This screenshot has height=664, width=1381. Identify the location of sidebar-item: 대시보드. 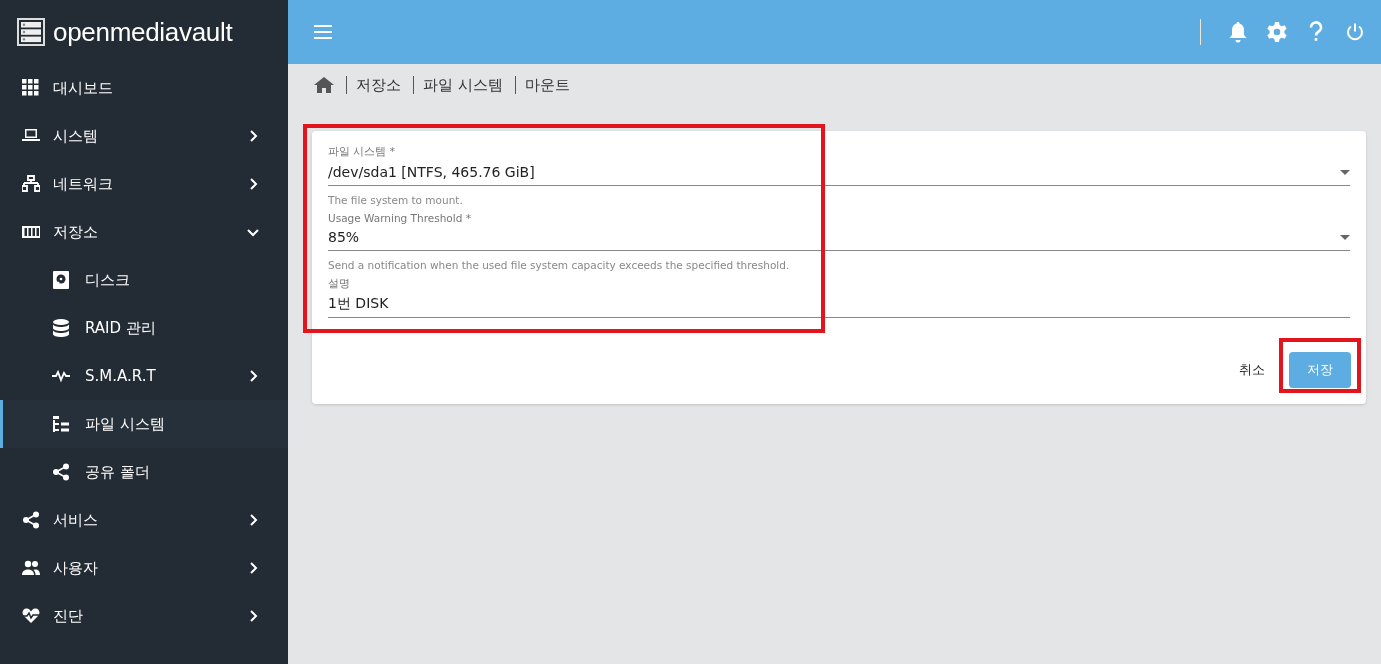
(144, 88).